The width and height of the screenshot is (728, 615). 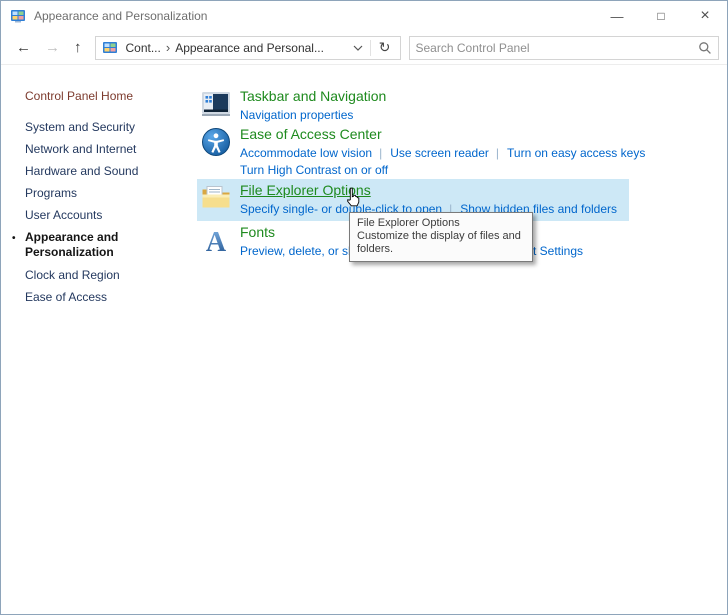 I want to click on minimize-button: —, so click(x=617, y=16).